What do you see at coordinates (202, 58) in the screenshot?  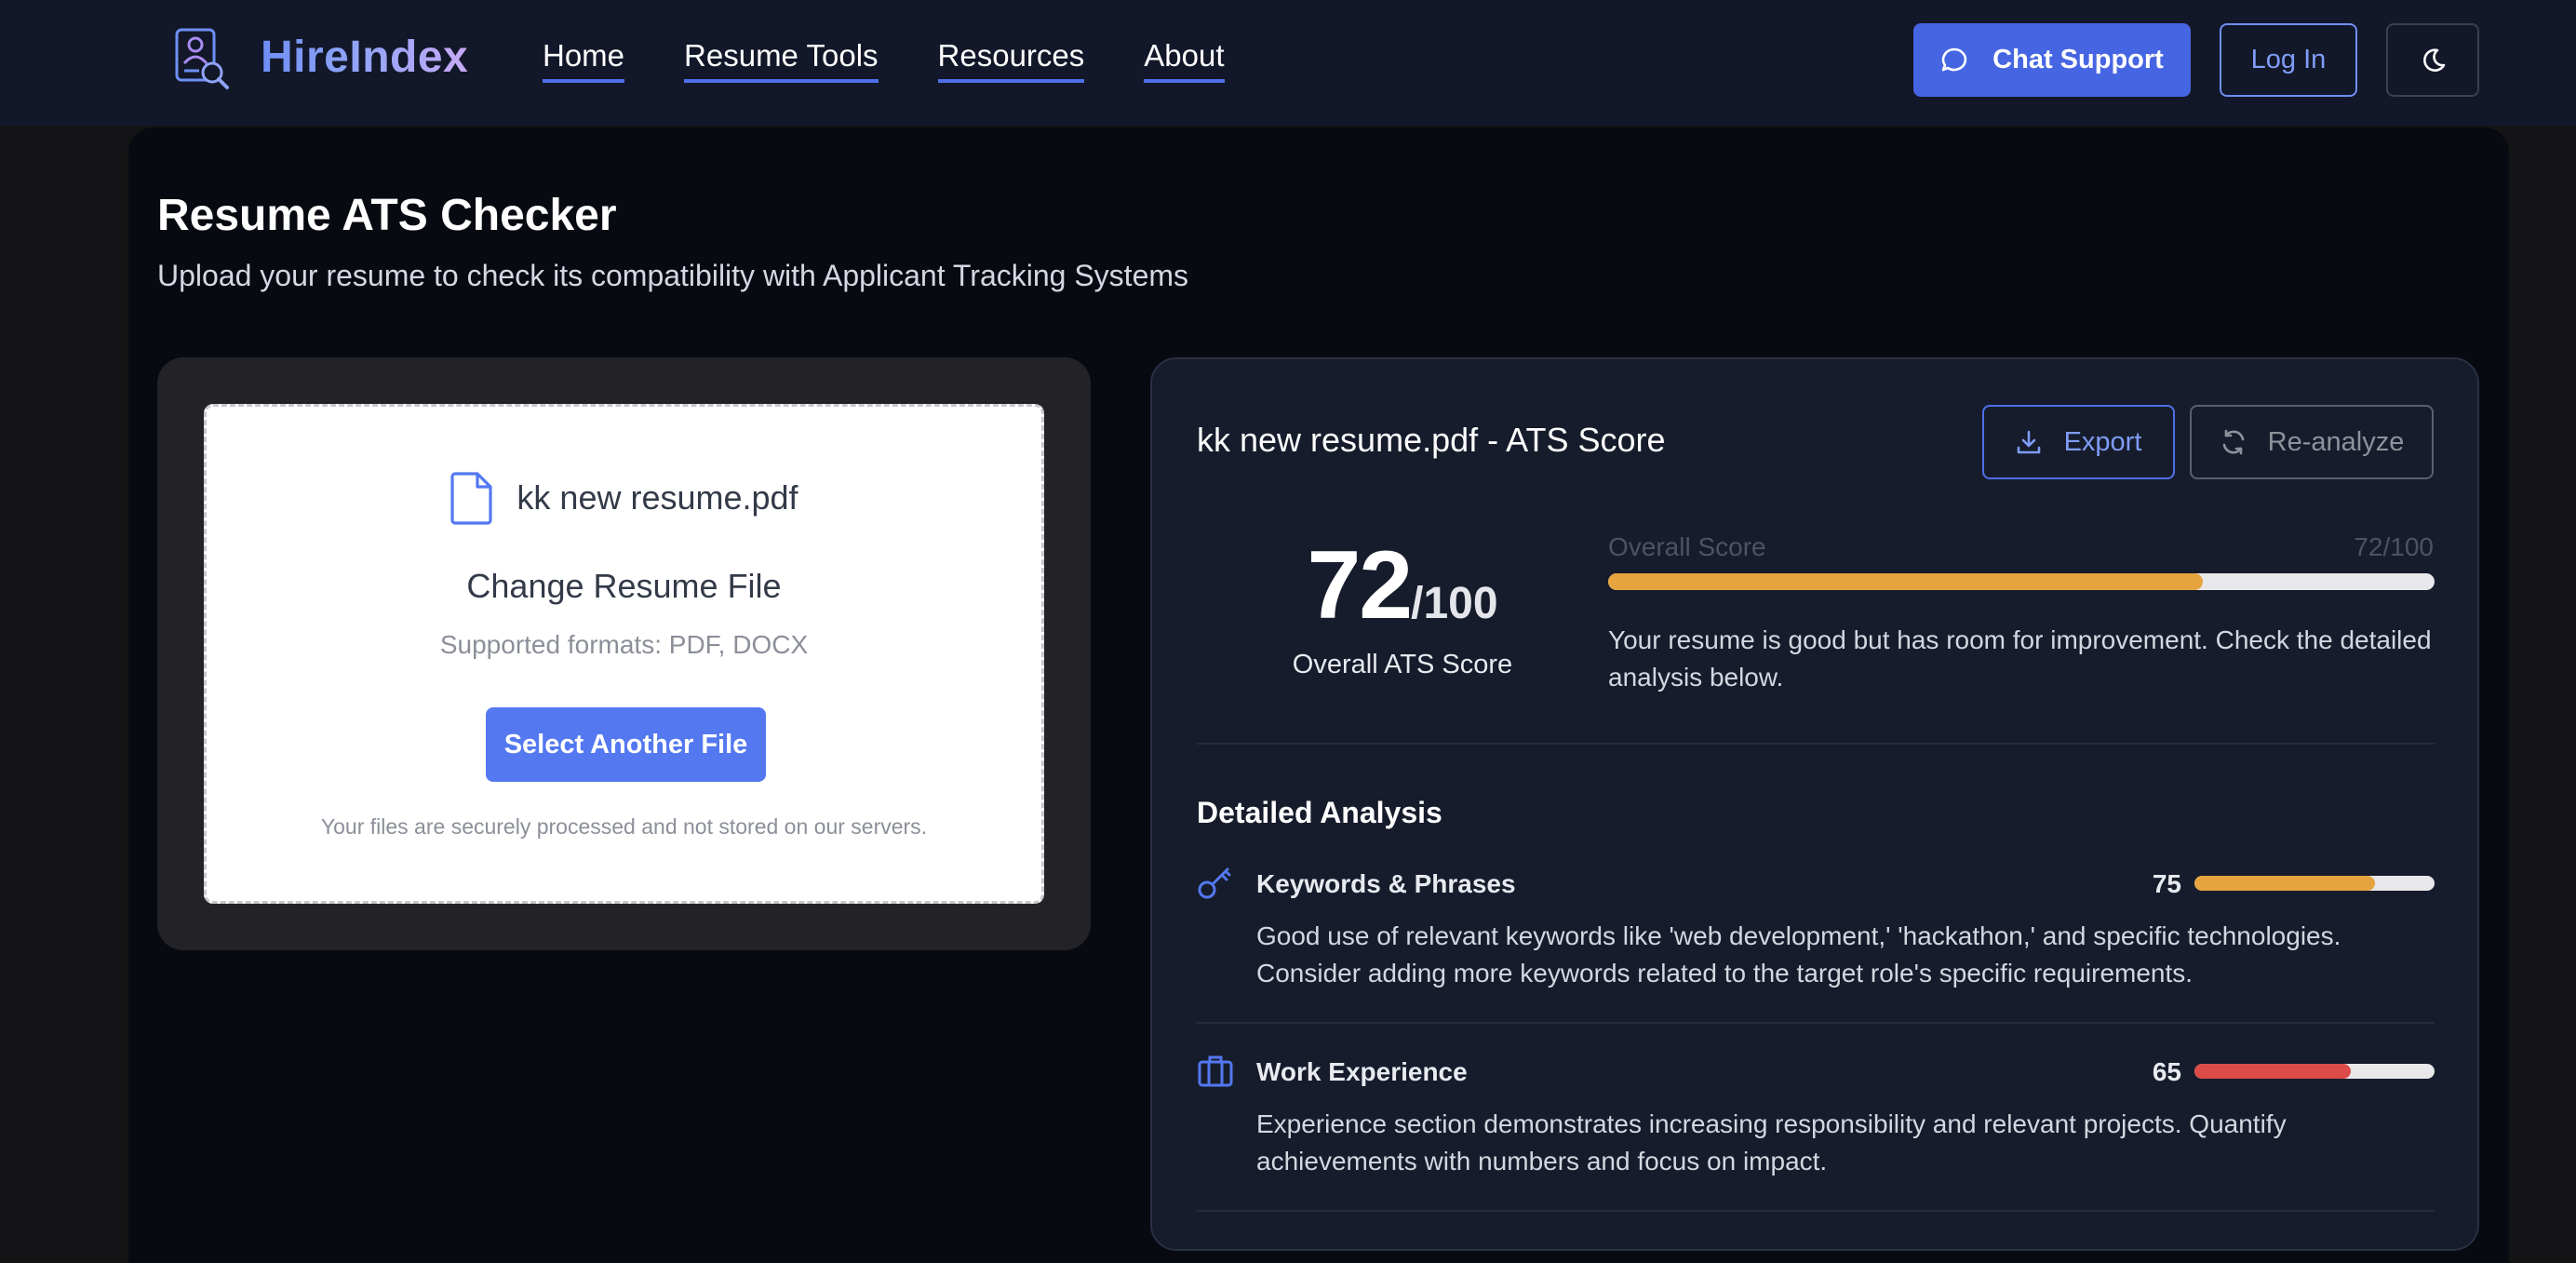 I see `logo-icon` at bounding box center [202, 58].